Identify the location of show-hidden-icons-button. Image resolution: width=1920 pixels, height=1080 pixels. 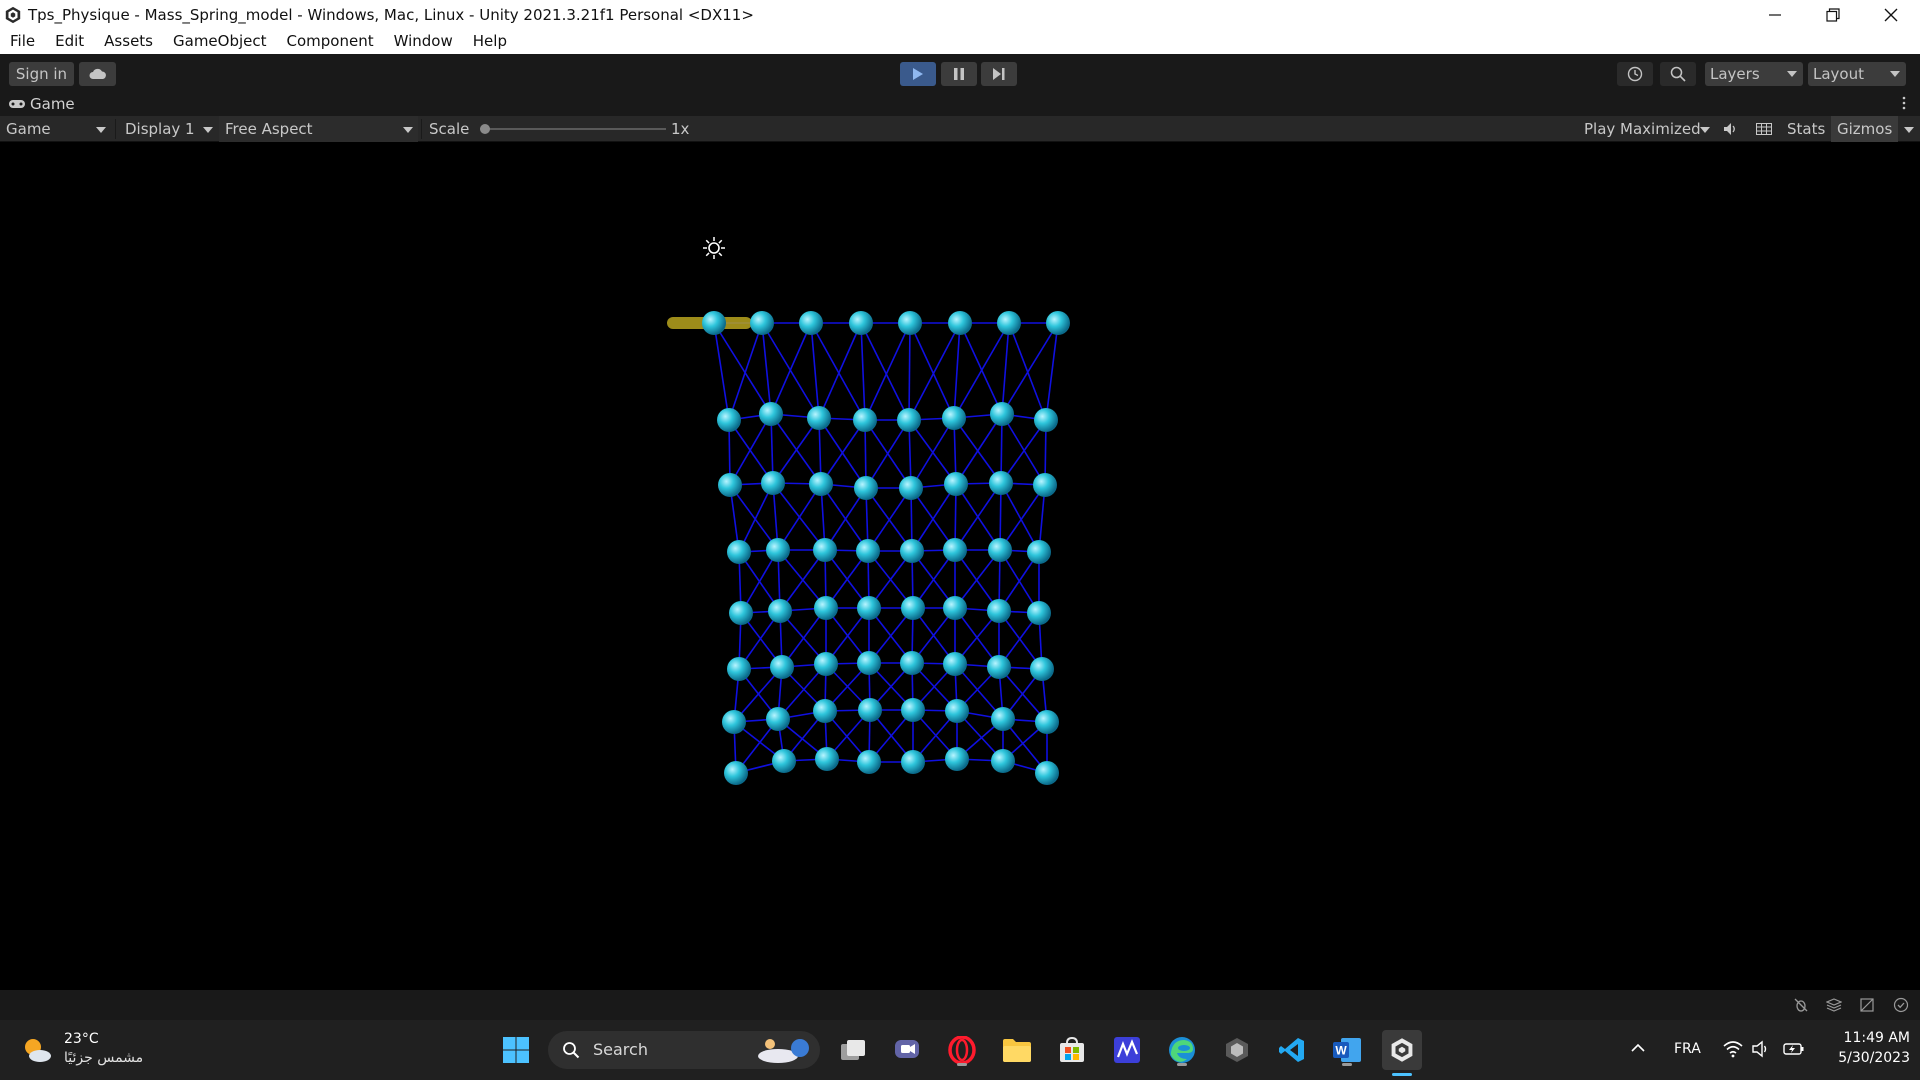
(1641, 1049).